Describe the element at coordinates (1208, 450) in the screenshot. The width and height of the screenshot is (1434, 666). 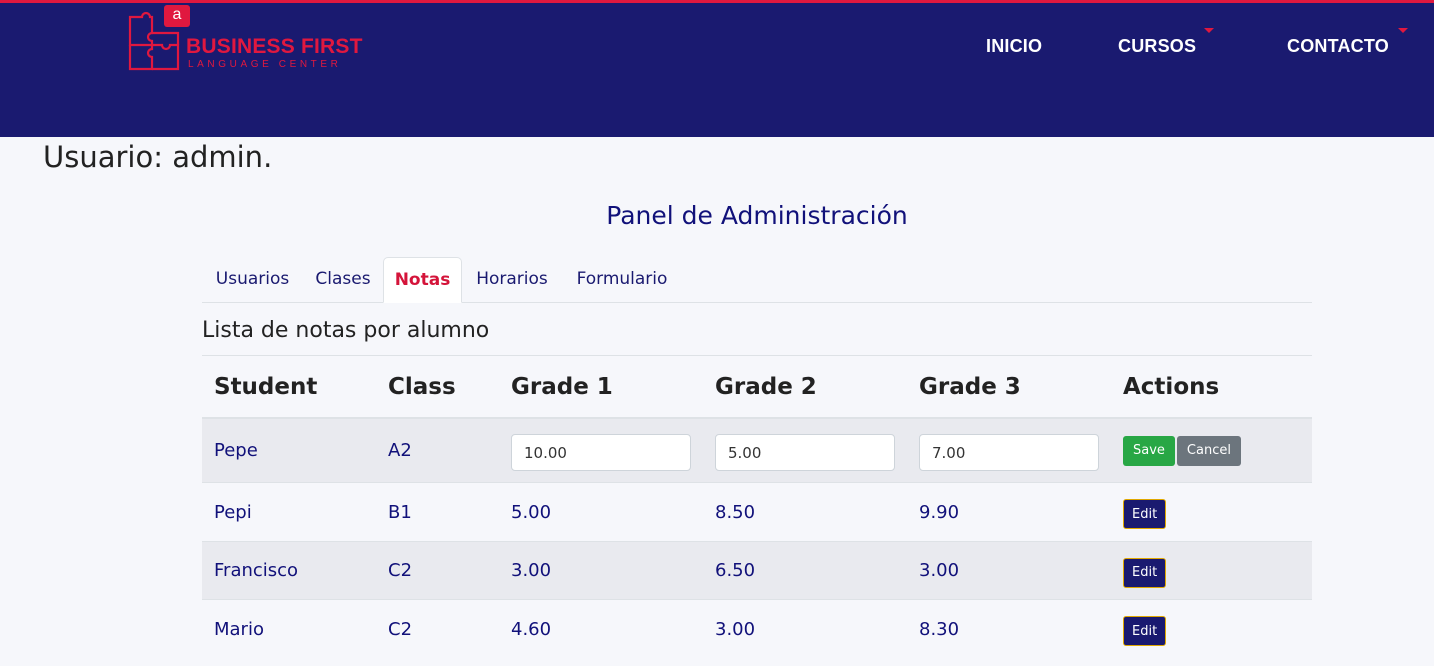
I see `cancel-button: Cancel` at that location.